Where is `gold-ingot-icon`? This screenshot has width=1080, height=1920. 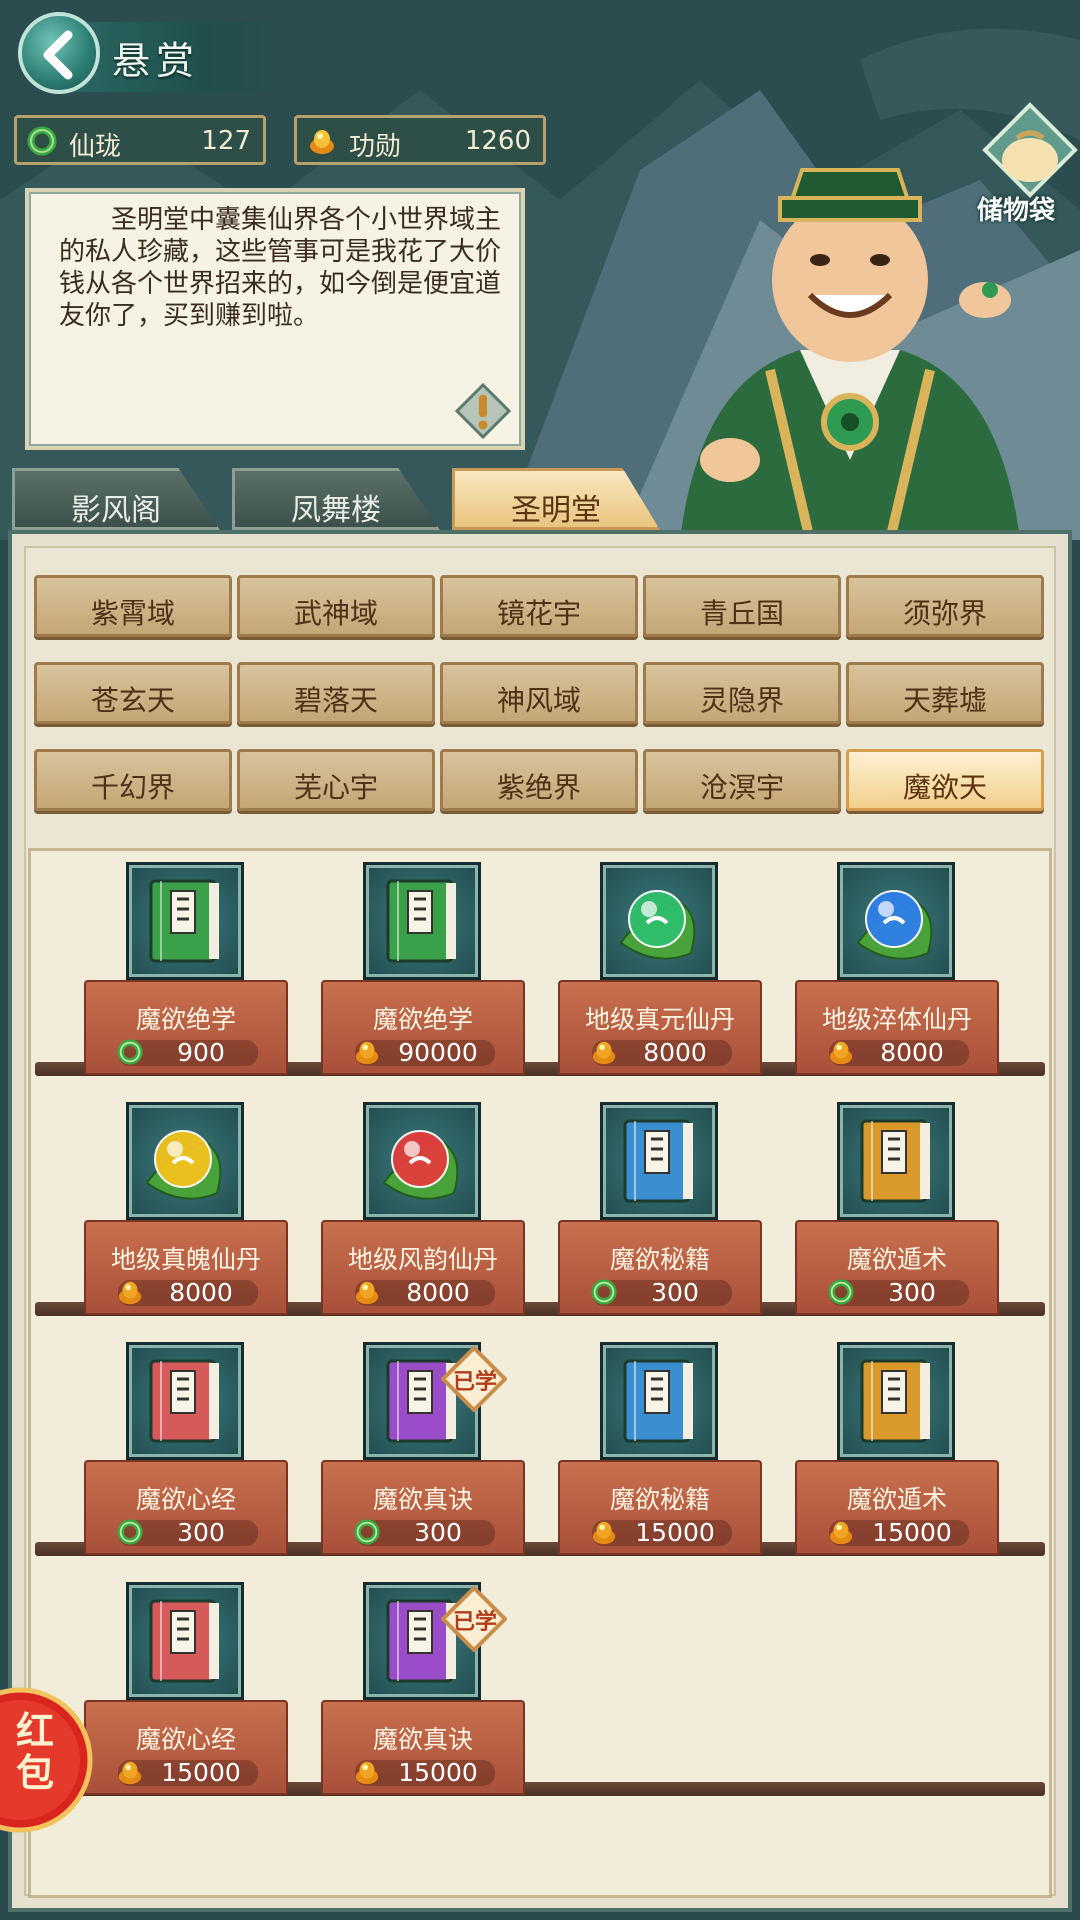
gold-ingot-icon is located at coordinates (322, 142).